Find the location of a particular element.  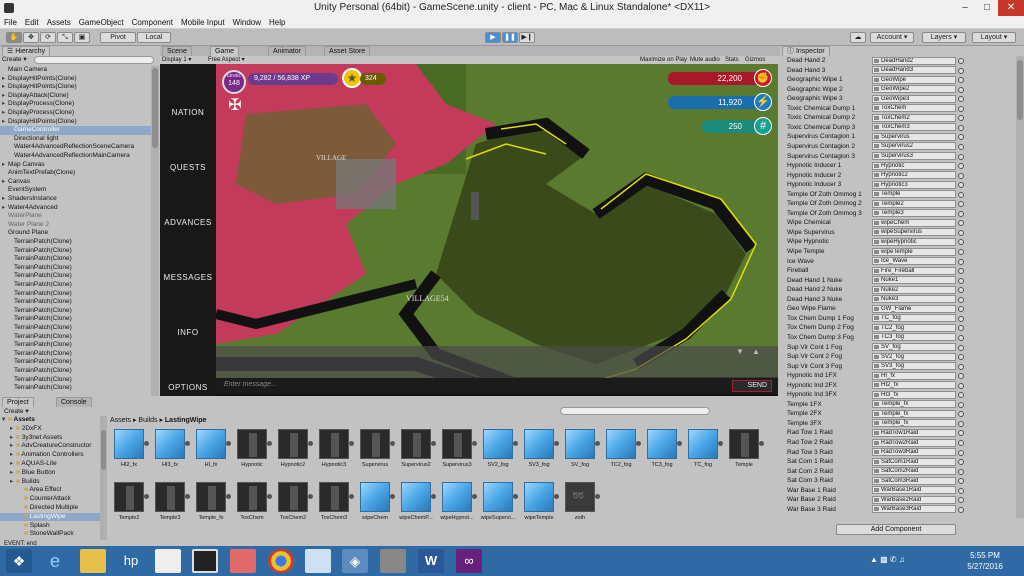

tab-scene: Scene is located at coordinates (177, 51).